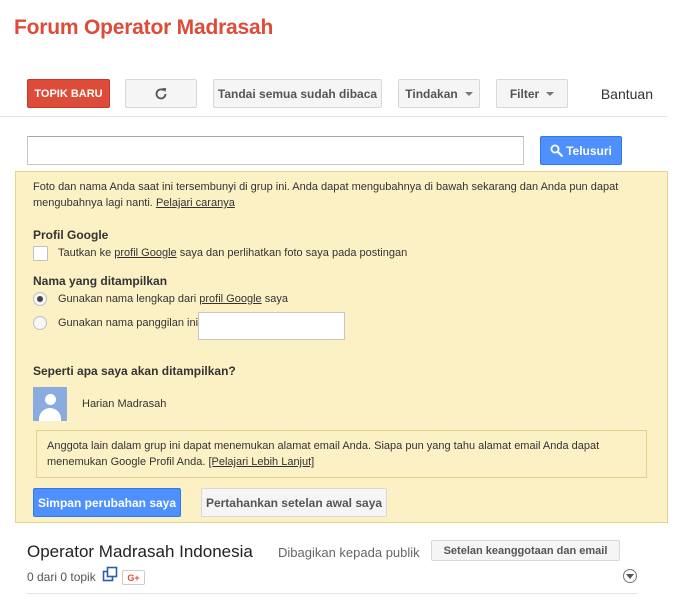 The height and width of the screenshot is (600, 682). What do you see at coordinates (431, 93) in the screenshot?
I see `actions-label: Tindakan` at bounding box center [431, 93].